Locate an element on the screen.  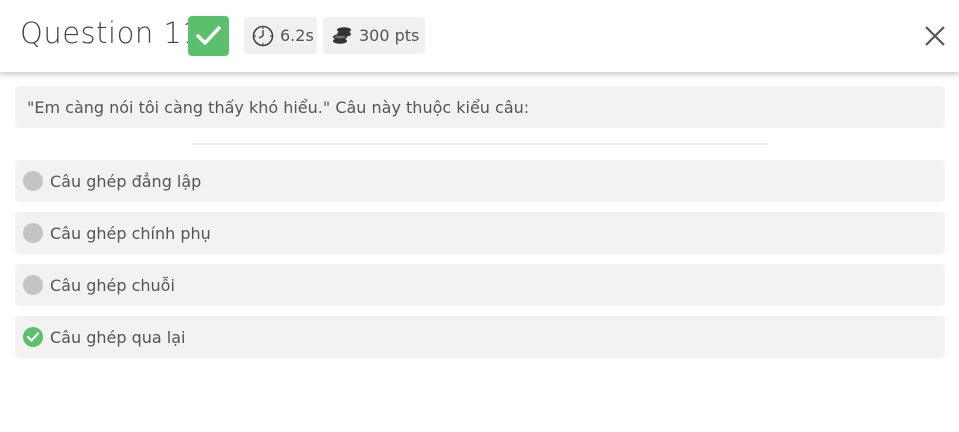
option-2: Câu ghép chính phụ is located at coordinates (480, 233).